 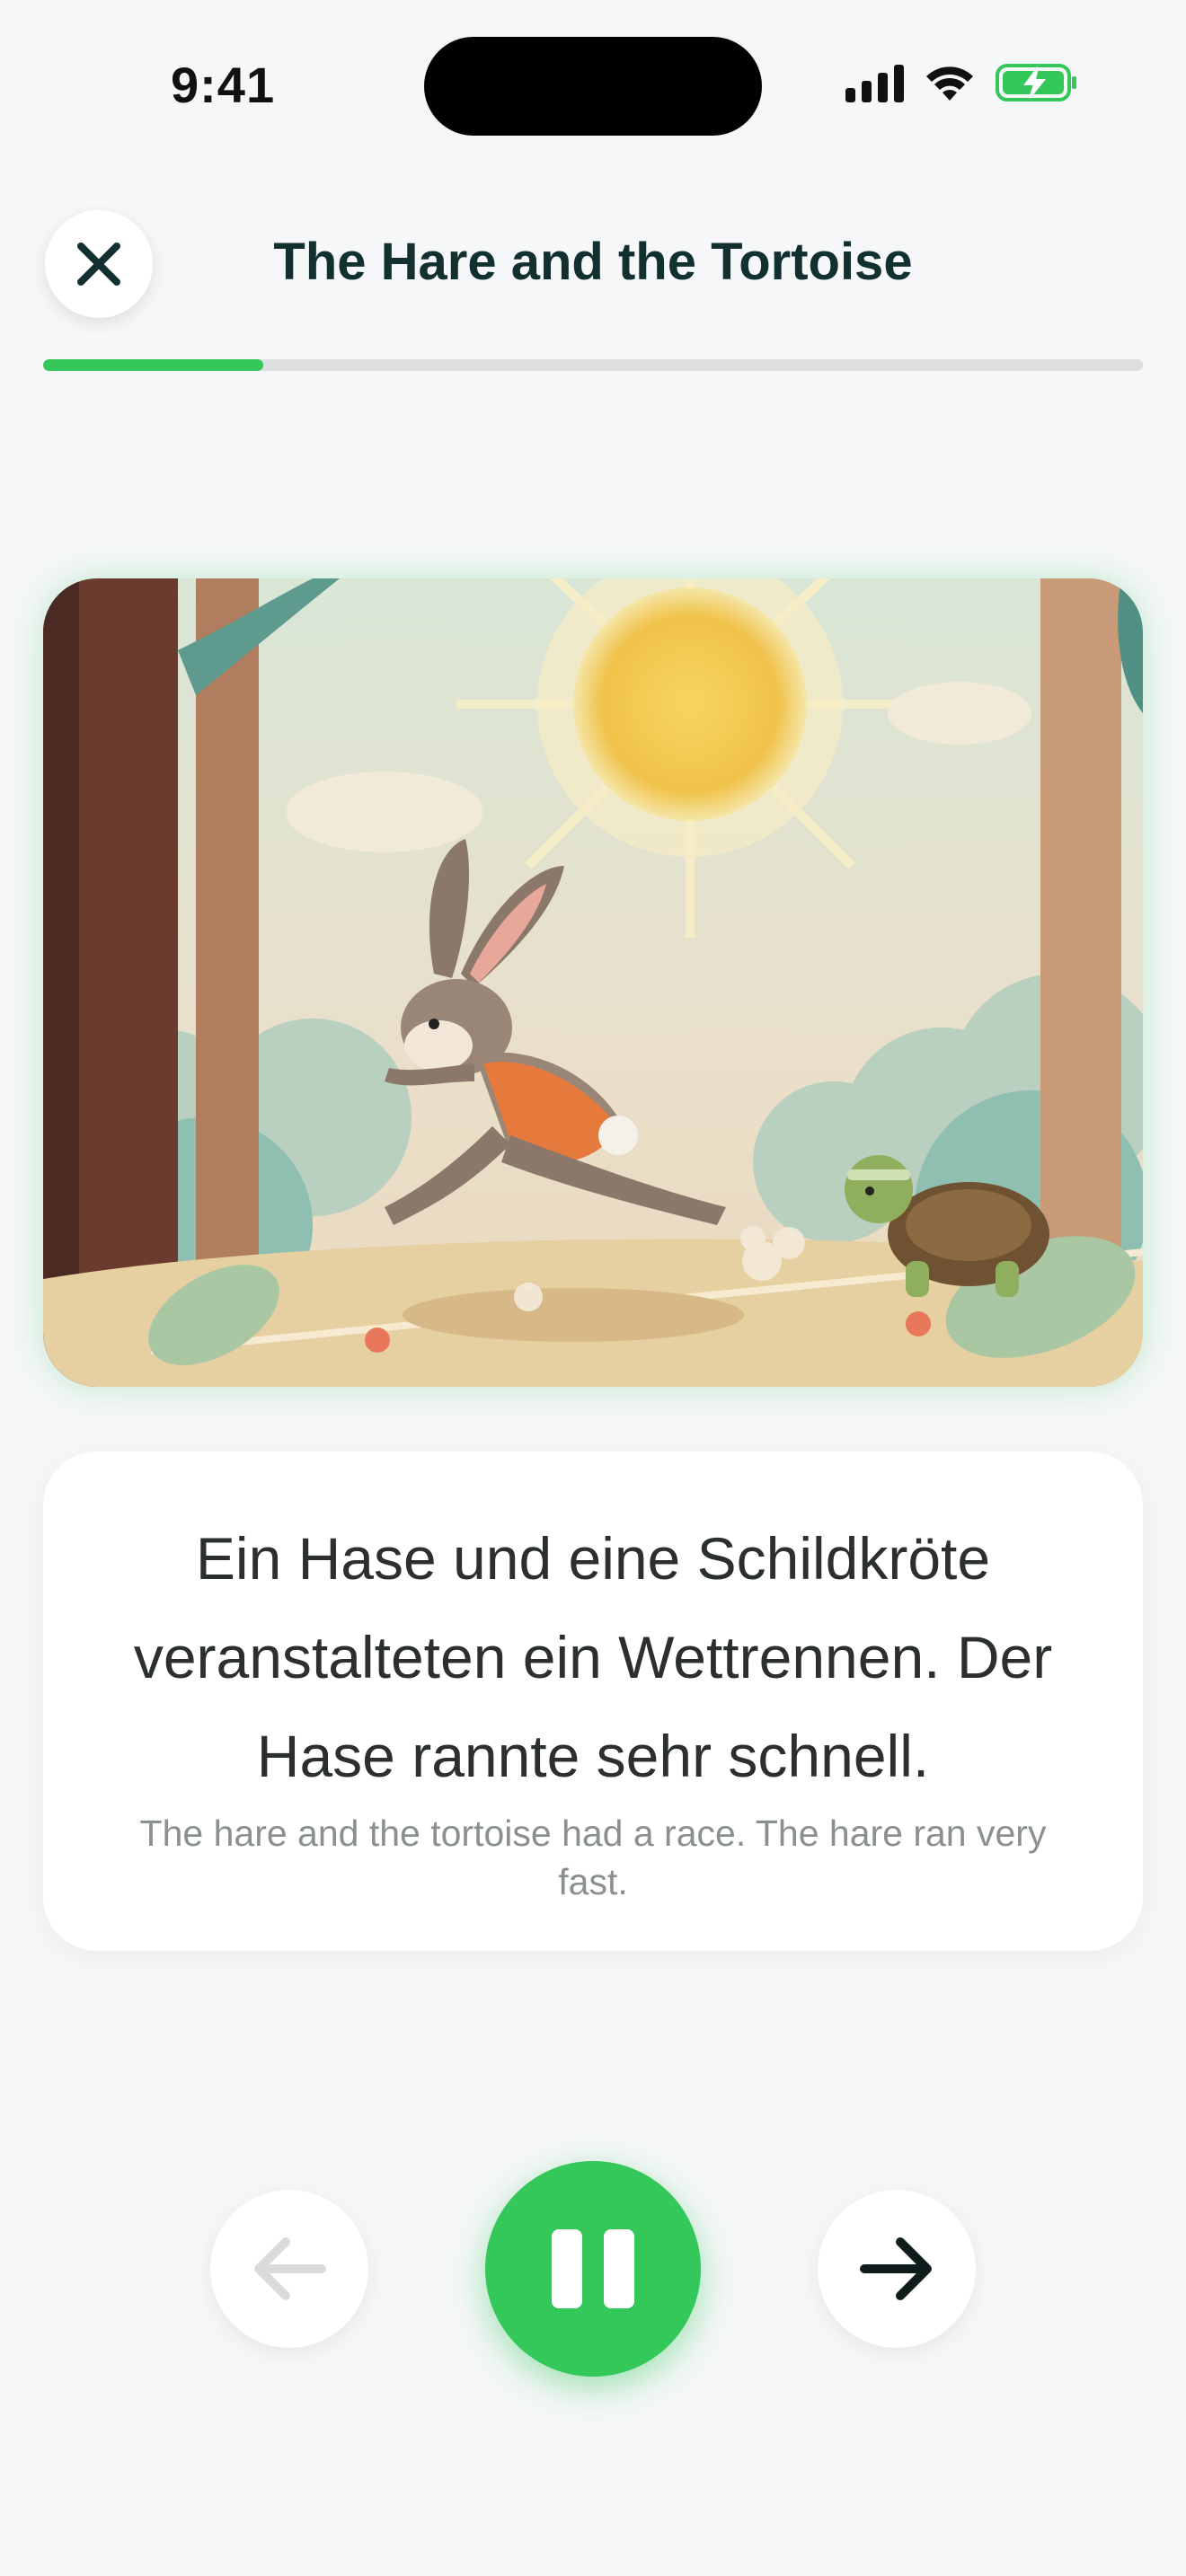 What do you see at coordinates (567, 2268) in the screenshot?
I see `pause-icon` at bounding box center [567, 2268].